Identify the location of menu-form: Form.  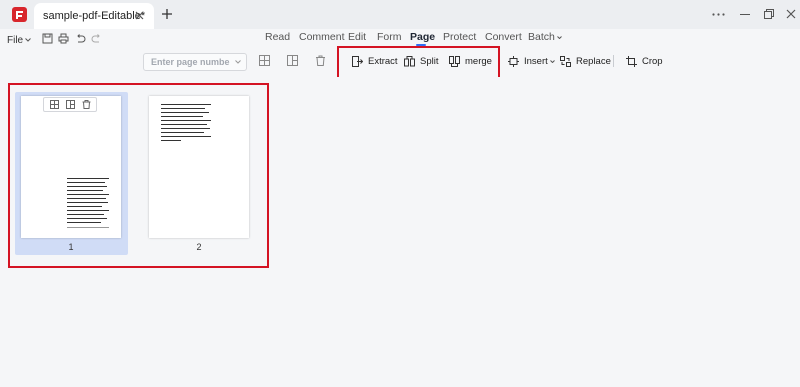
(389, 37).